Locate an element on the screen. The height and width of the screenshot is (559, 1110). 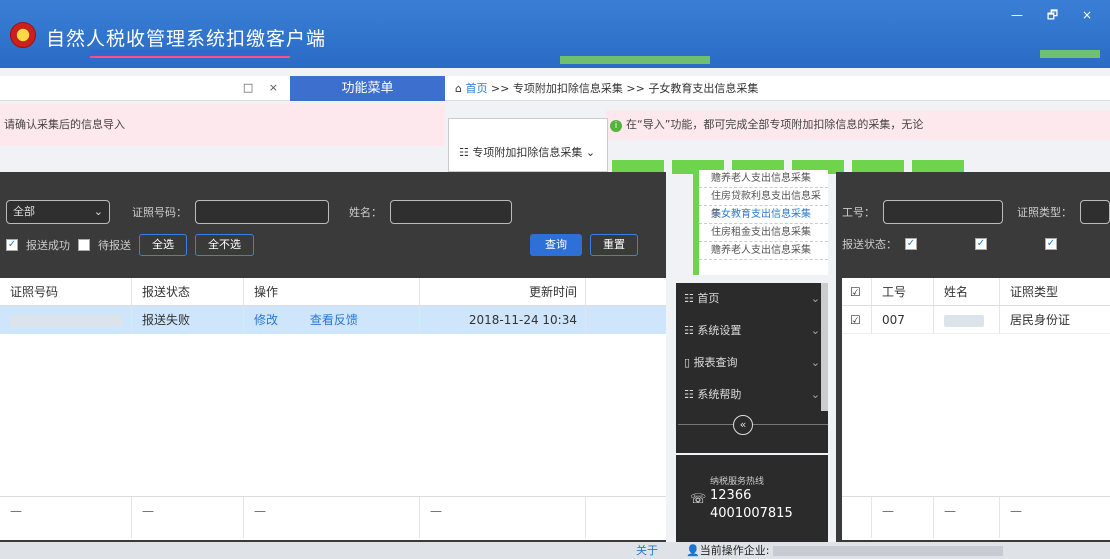
checkbox-label: 报送成功 is located at coordinates (48, 245).